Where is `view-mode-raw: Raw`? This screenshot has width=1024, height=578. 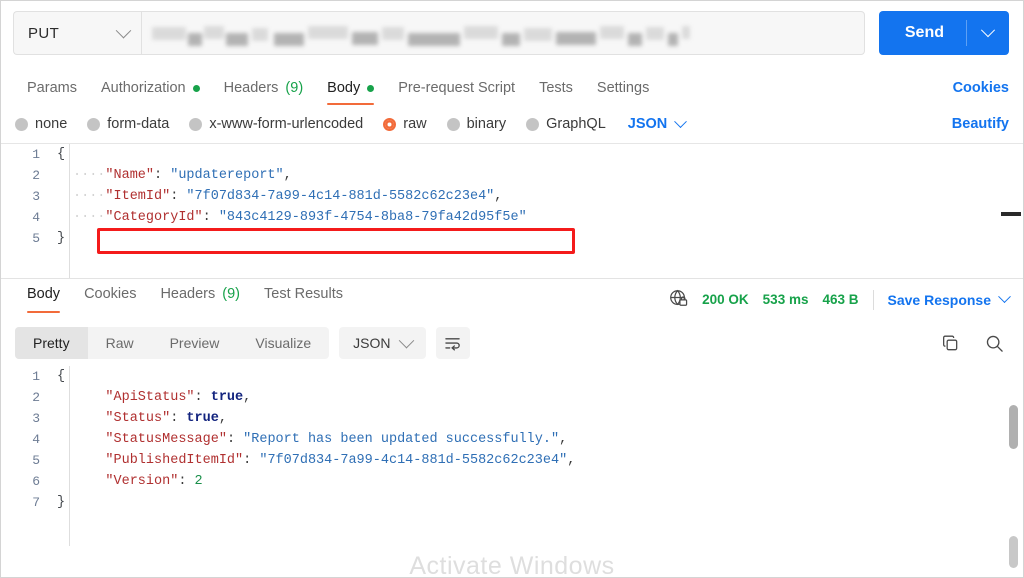 view-mode-raw: Raw is located at coordinates (120, 343).